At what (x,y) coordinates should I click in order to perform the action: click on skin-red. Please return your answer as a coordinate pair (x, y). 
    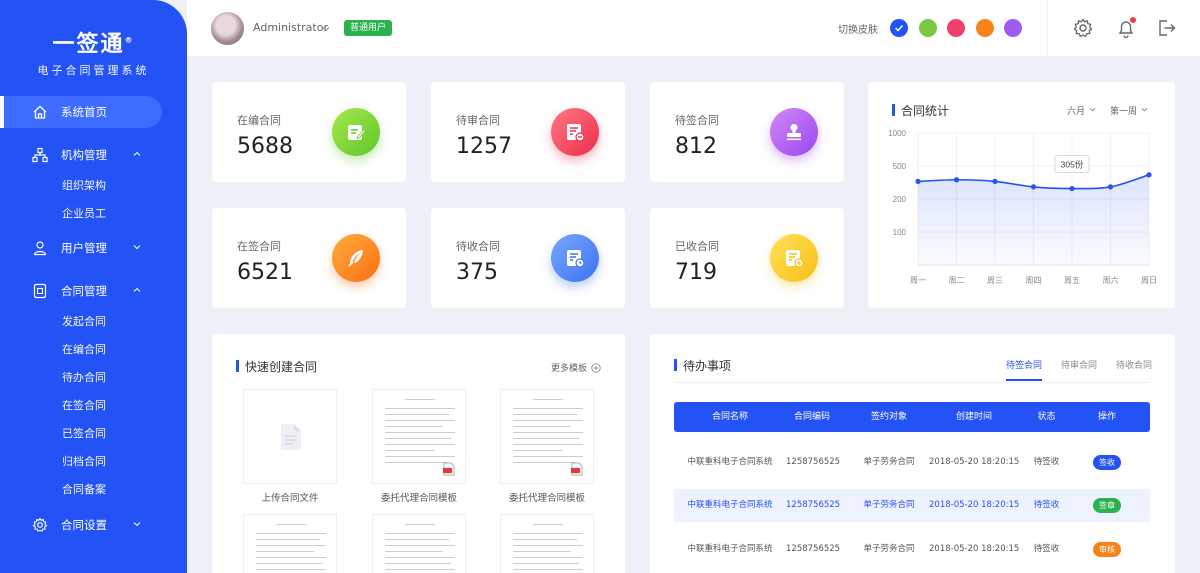
    Looking at the image, I should click on (956, 28).